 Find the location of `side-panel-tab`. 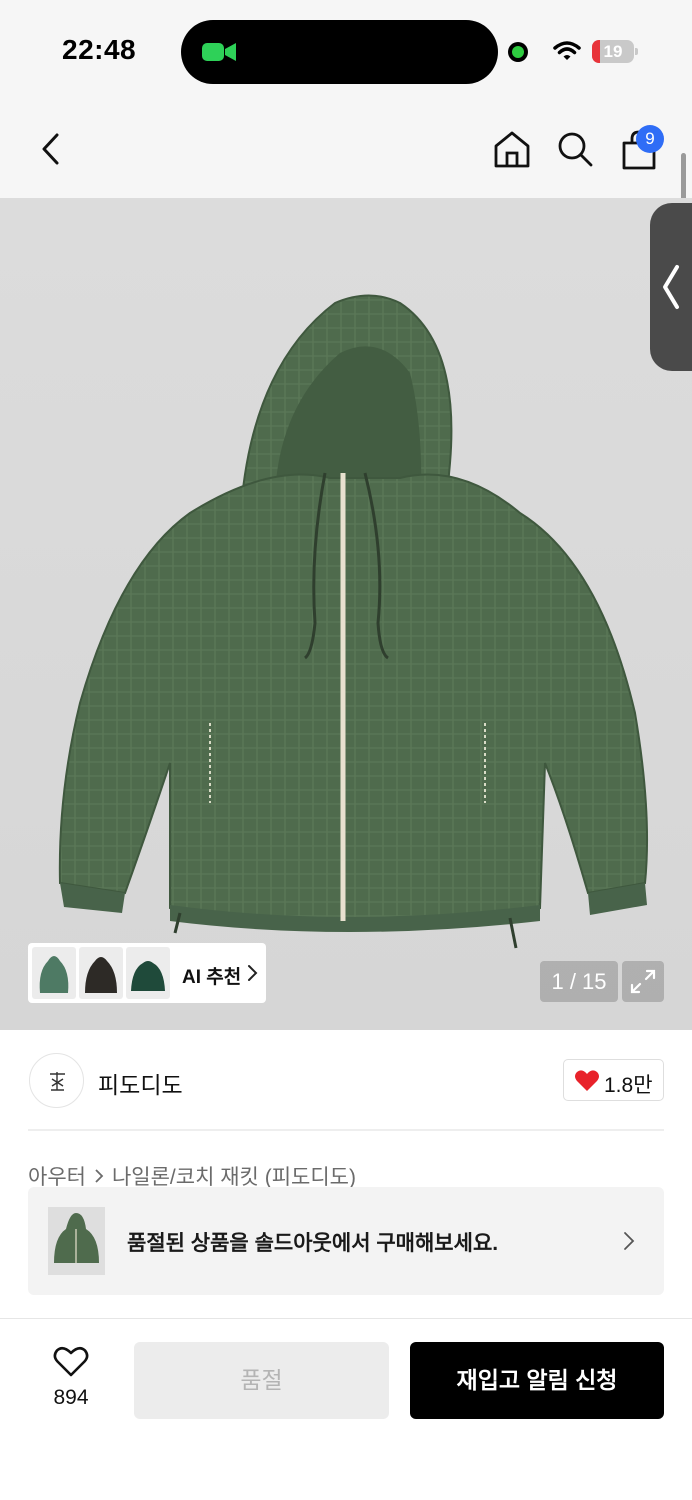

side-panel-tab is located at coordinates (671, 287).